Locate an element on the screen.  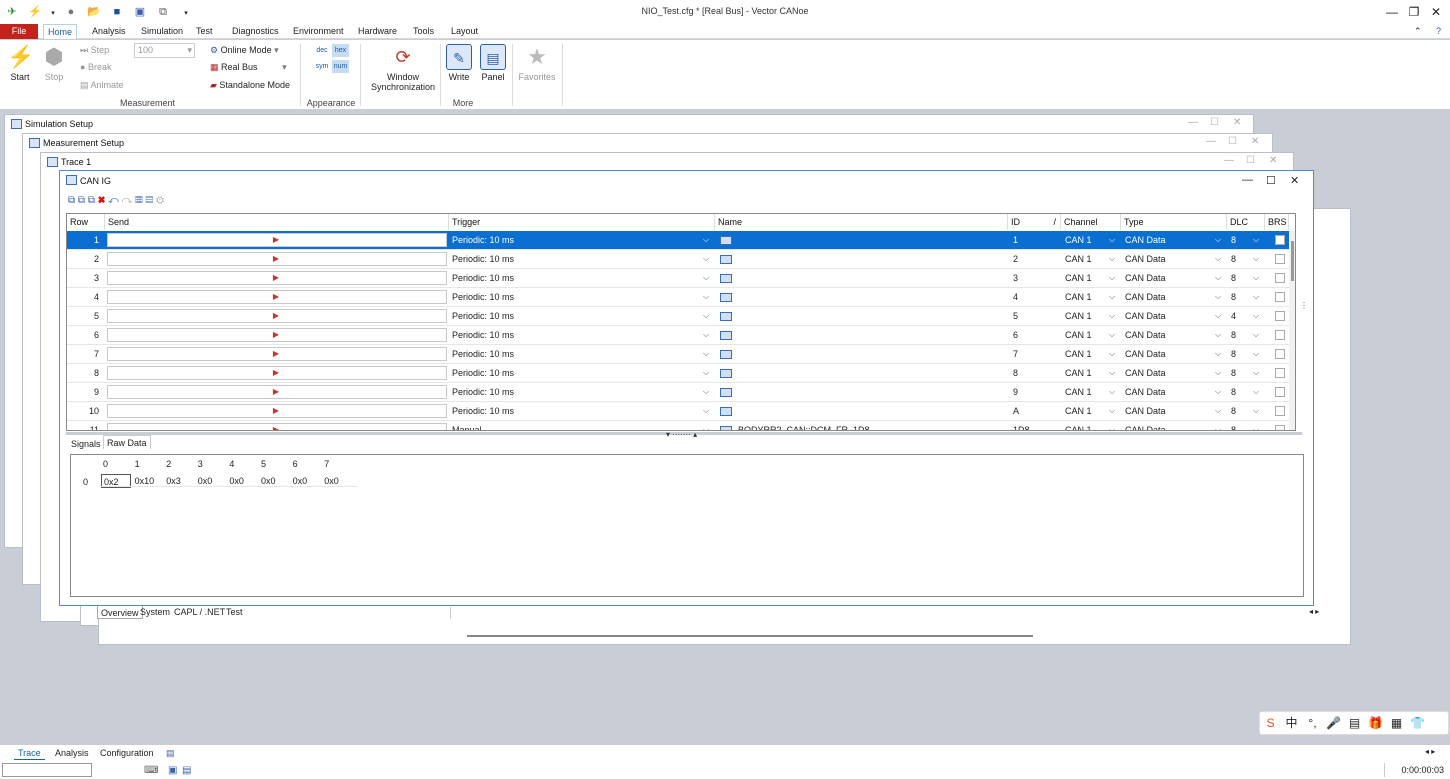
export-icon: ▦ is located at coordinates (139, 200).